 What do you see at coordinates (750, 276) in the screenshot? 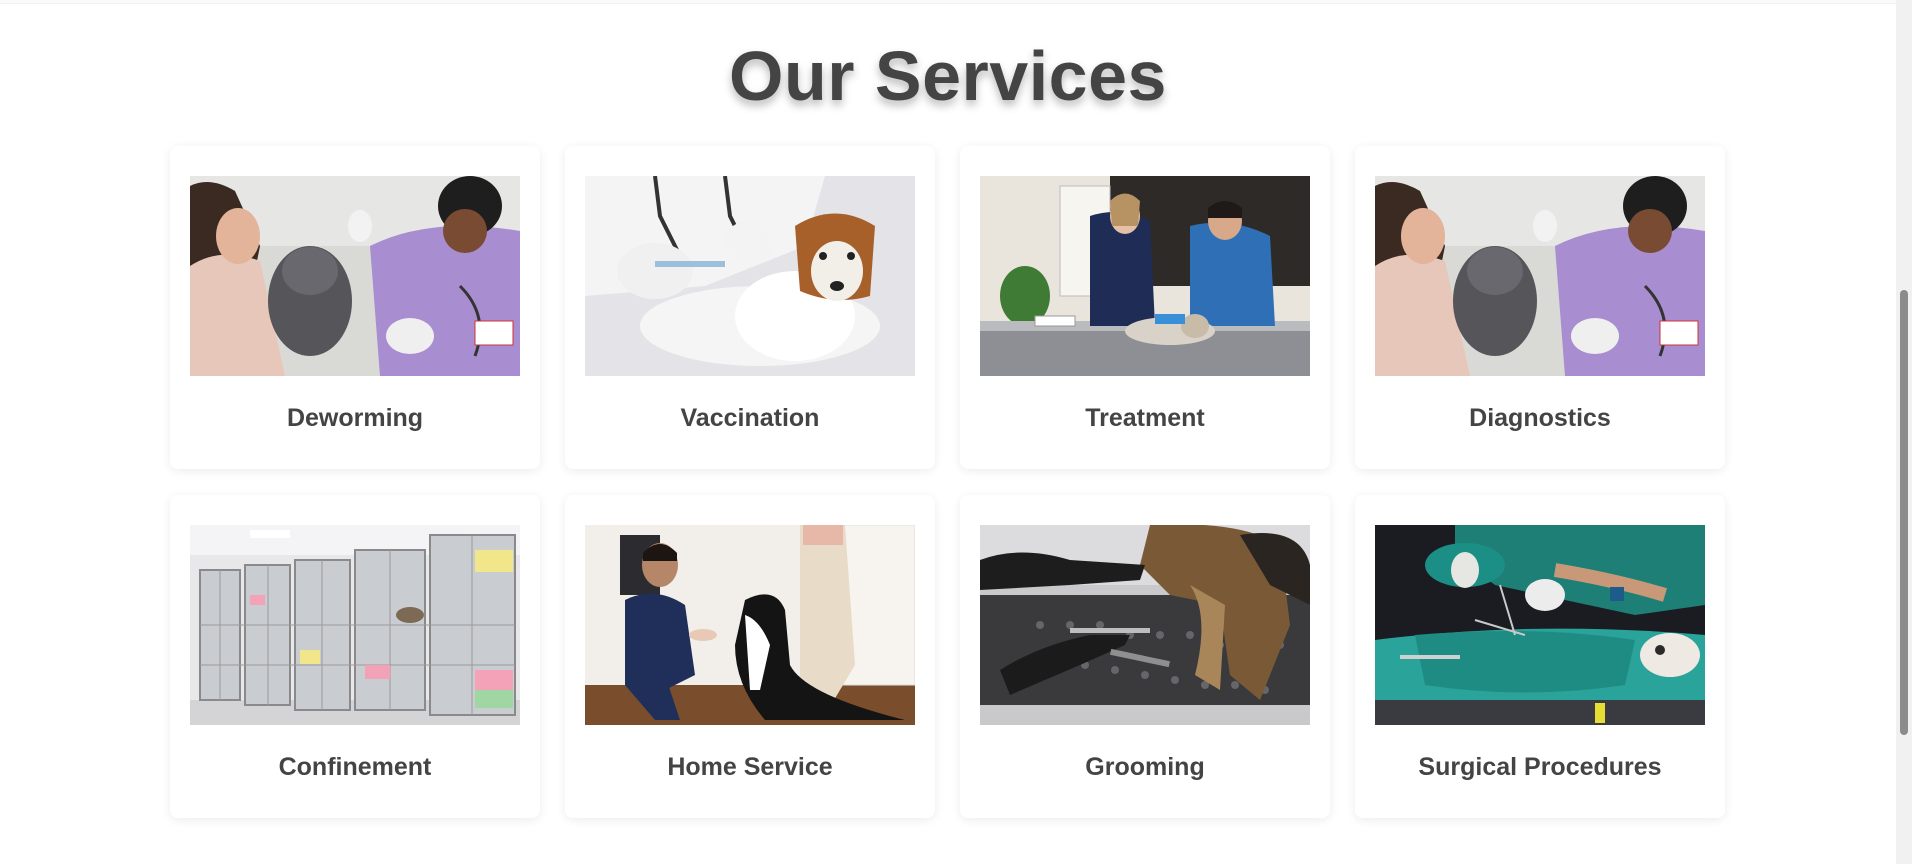
I see `vaccination-image` at bounding box center [750, 276].